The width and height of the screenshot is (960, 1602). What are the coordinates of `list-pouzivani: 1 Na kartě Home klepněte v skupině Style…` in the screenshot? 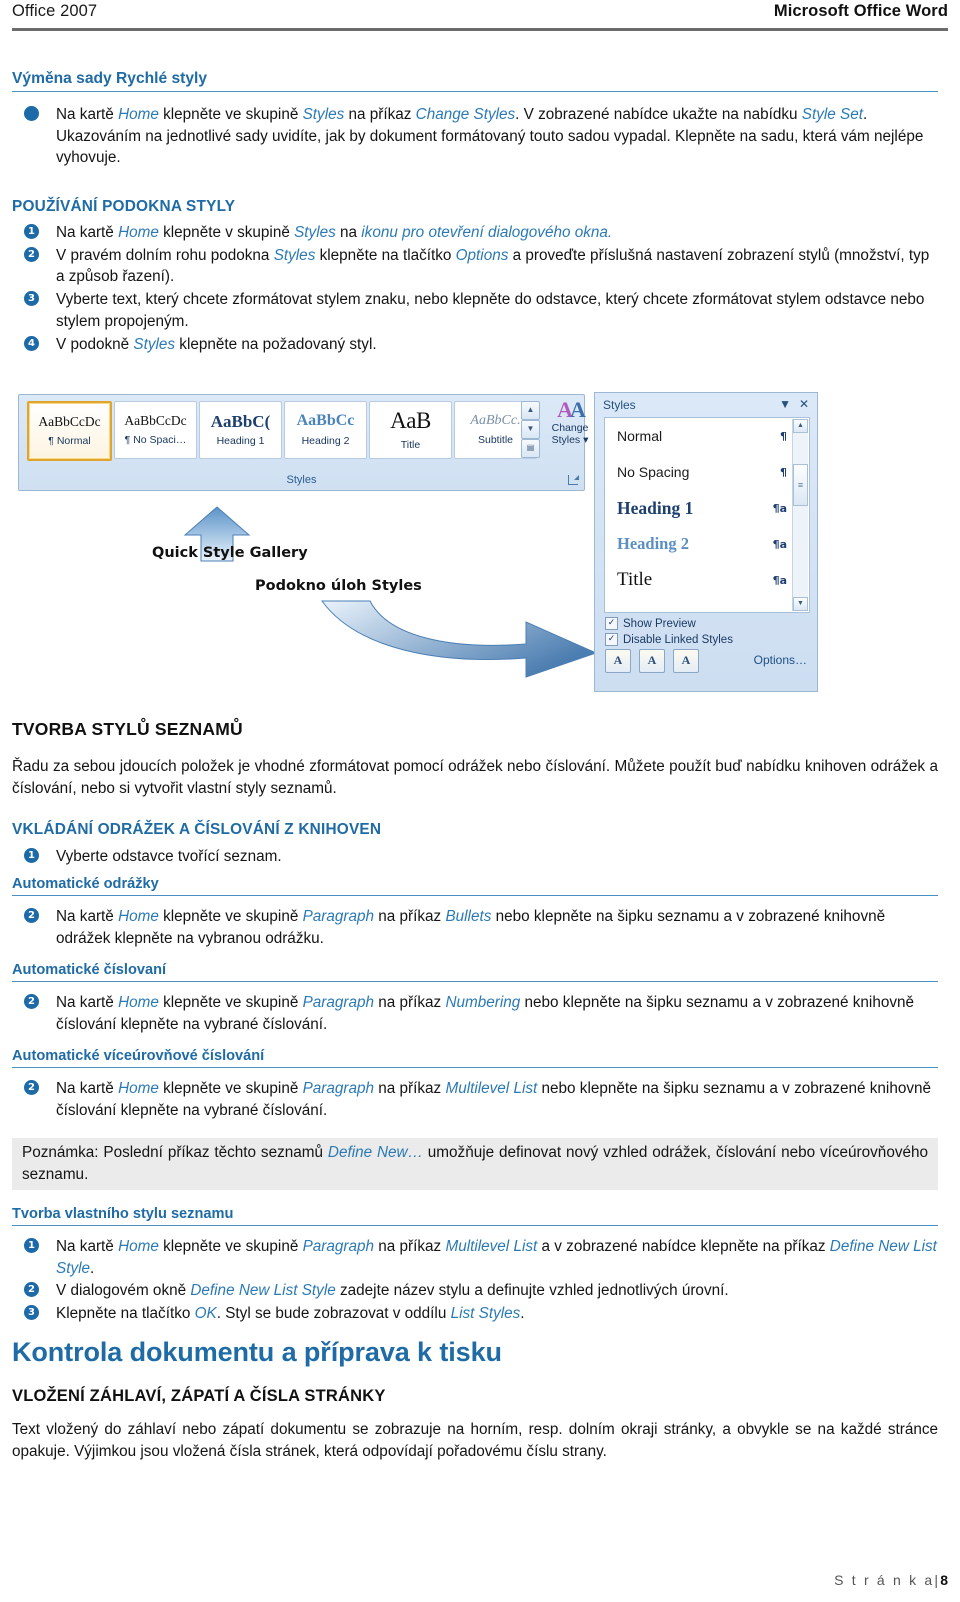 It's located at (475, 289).